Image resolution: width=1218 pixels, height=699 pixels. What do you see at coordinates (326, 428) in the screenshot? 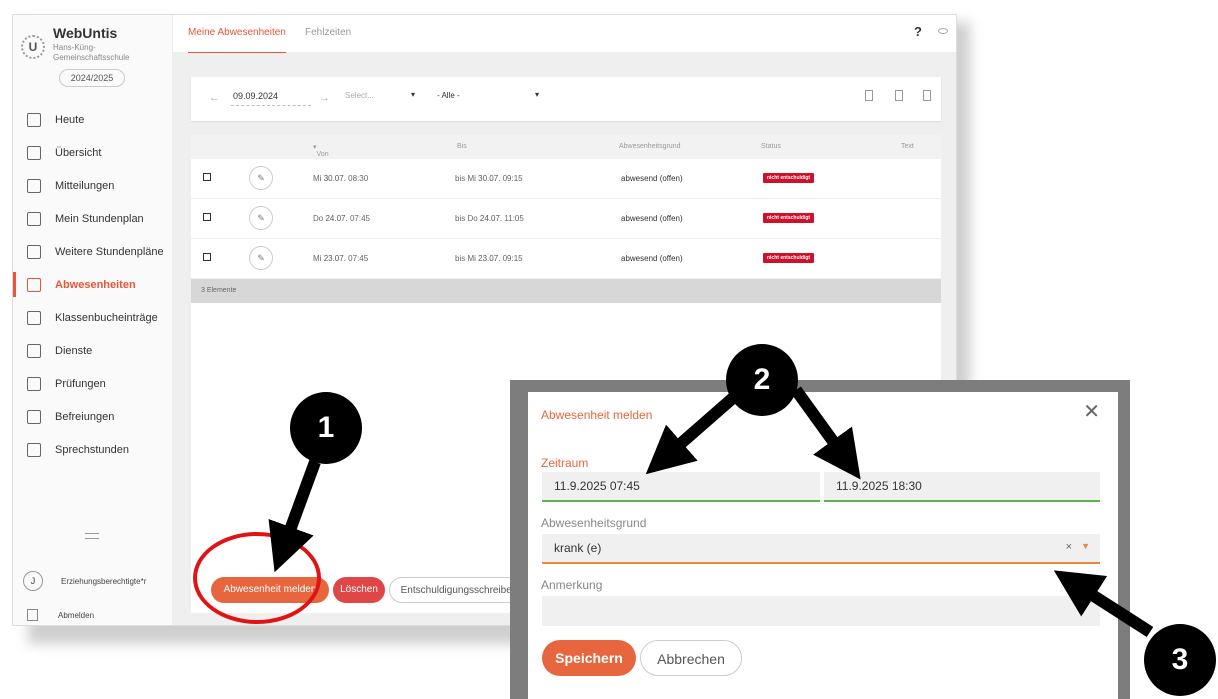
I see `callout-1: 1` at bounding box center [326, 428].